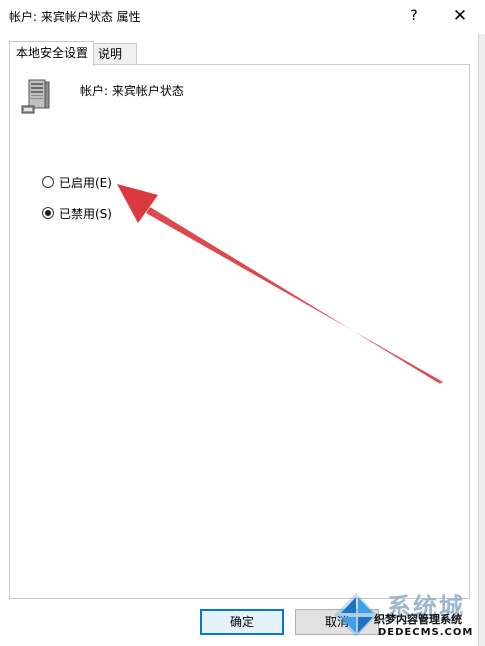  I want to click on disabled-radio, so click(48, 213).